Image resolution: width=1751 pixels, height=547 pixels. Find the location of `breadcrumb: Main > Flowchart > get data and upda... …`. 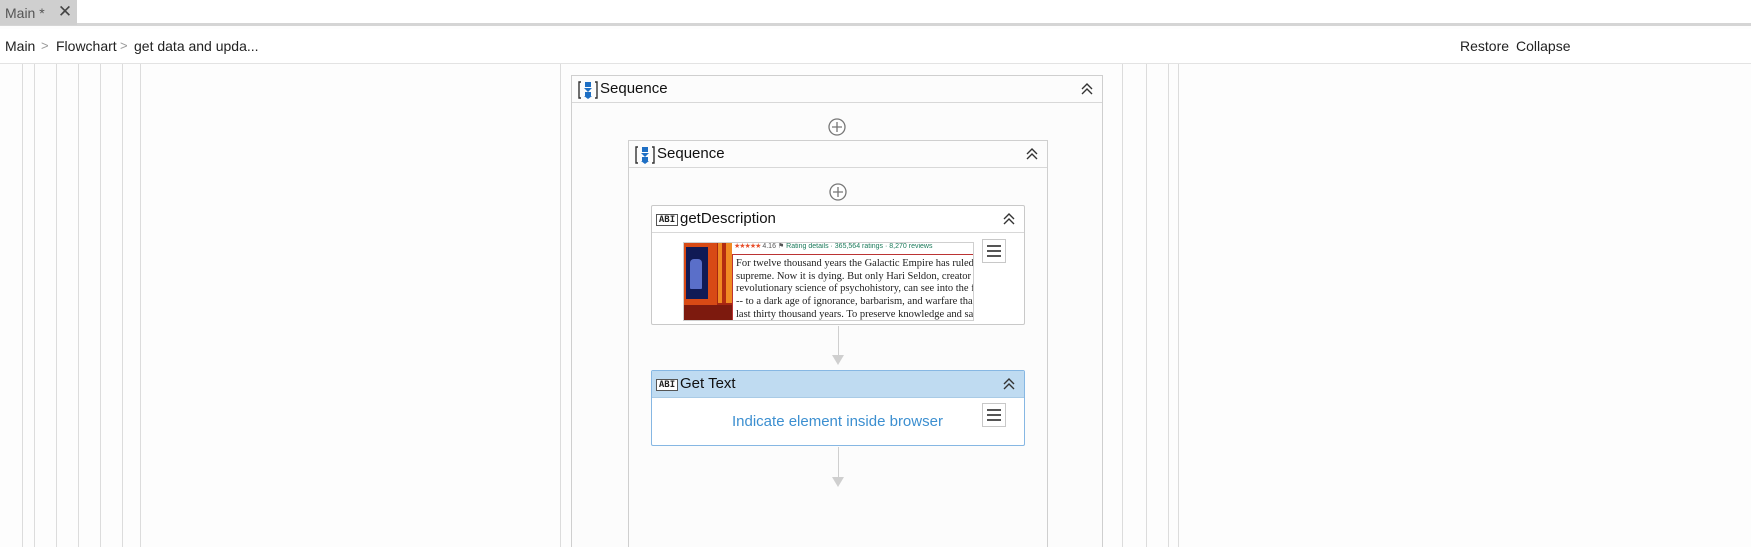

breadcrumb: Main > Flowchart > get data and upda... … is located at coordinates (875, 46).